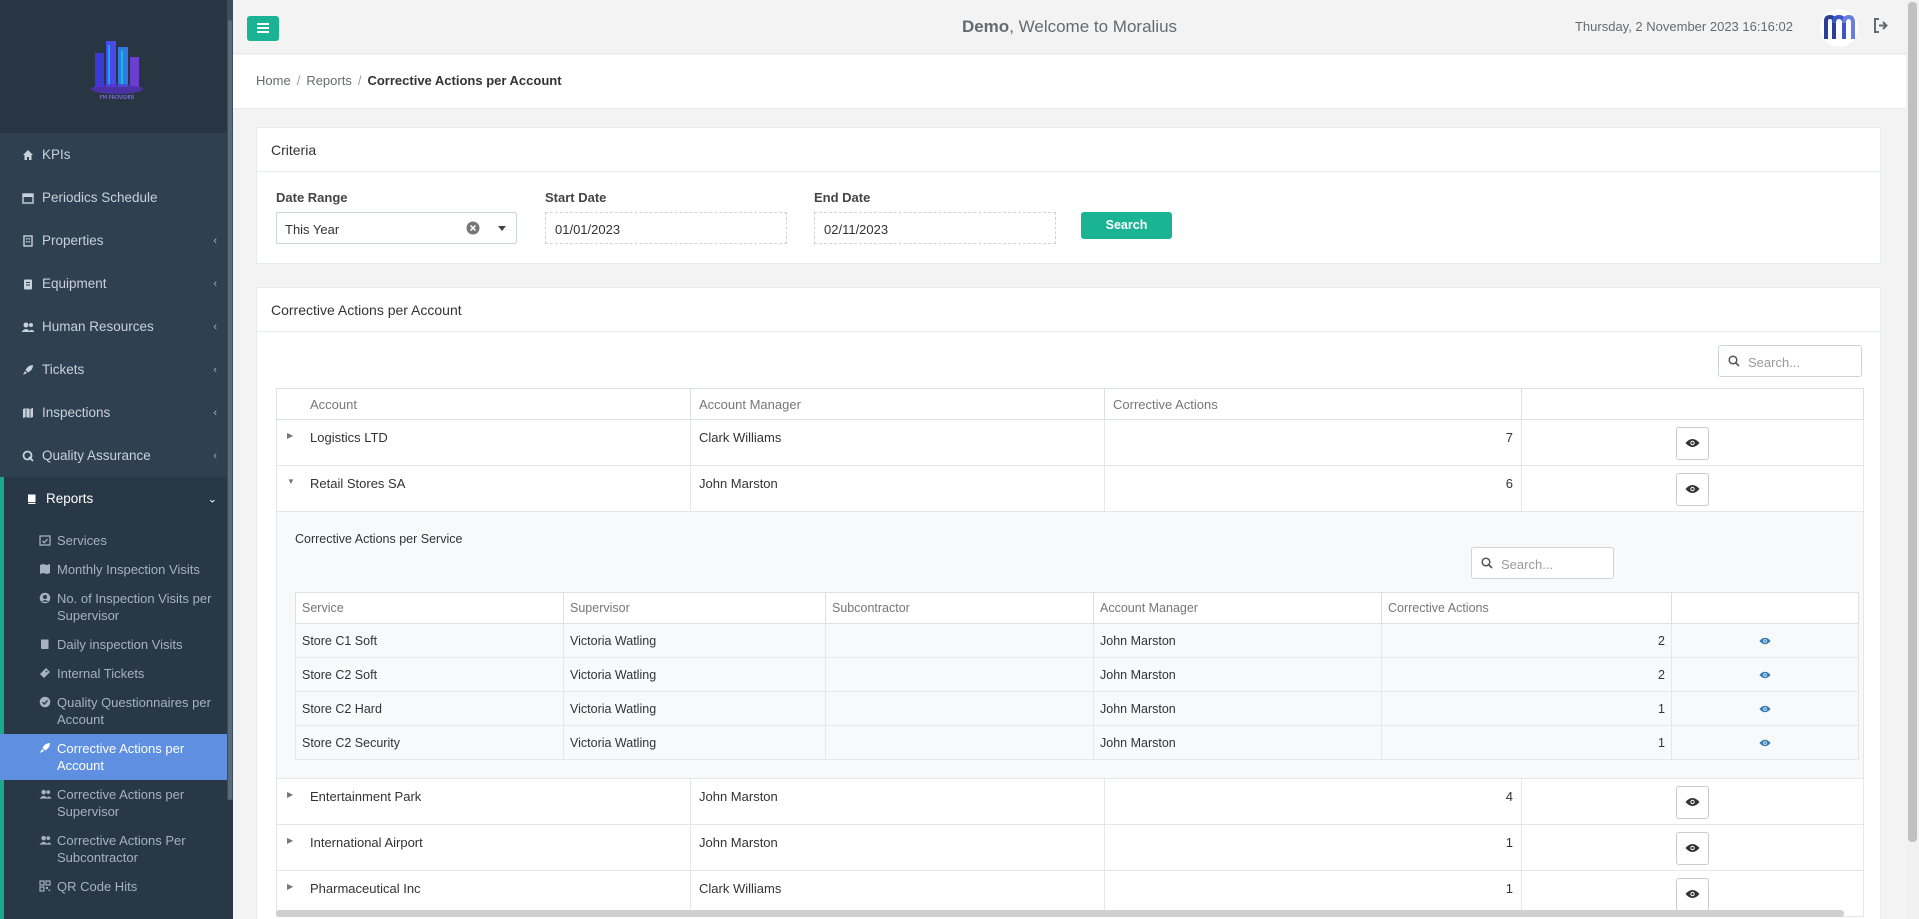 The width and height of the screenshot is (1919, 919). Describe the element at coordinates (959, 608) in the screenshot. I see `column-header-subcontractor: Subcontractor` at that location.